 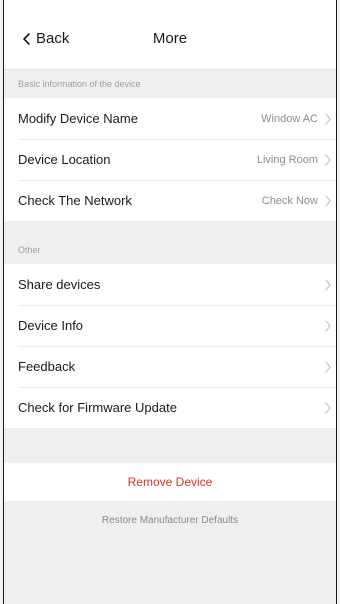 I want to click on check-network-row: Check The Network Check Now, so click(x=170, y=200).